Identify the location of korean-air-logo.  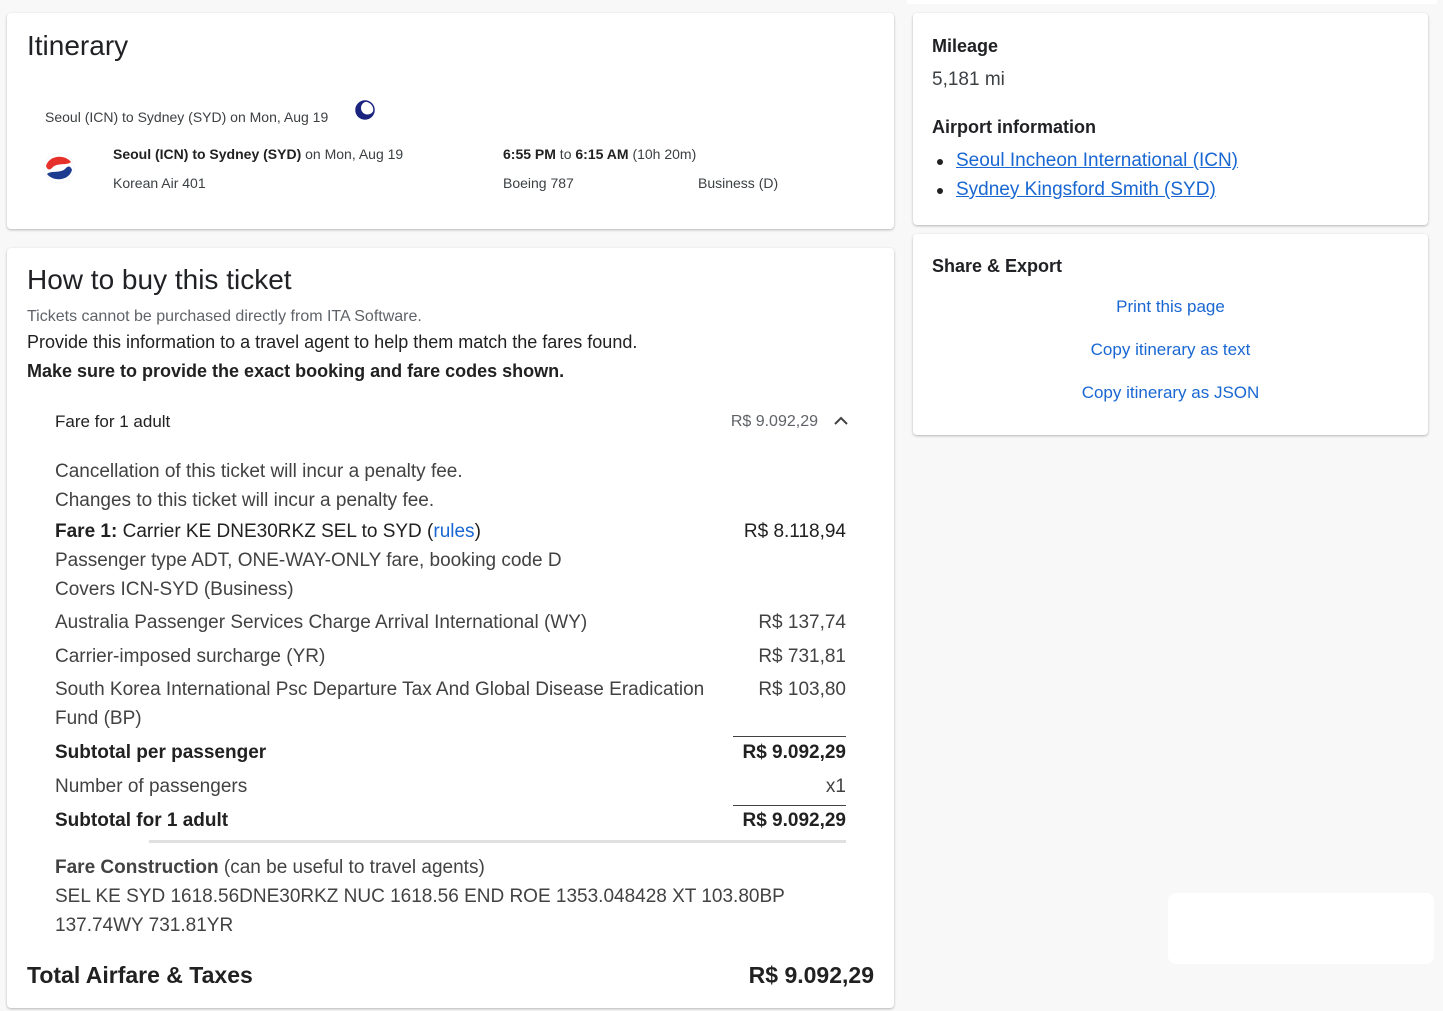
(59, 168).